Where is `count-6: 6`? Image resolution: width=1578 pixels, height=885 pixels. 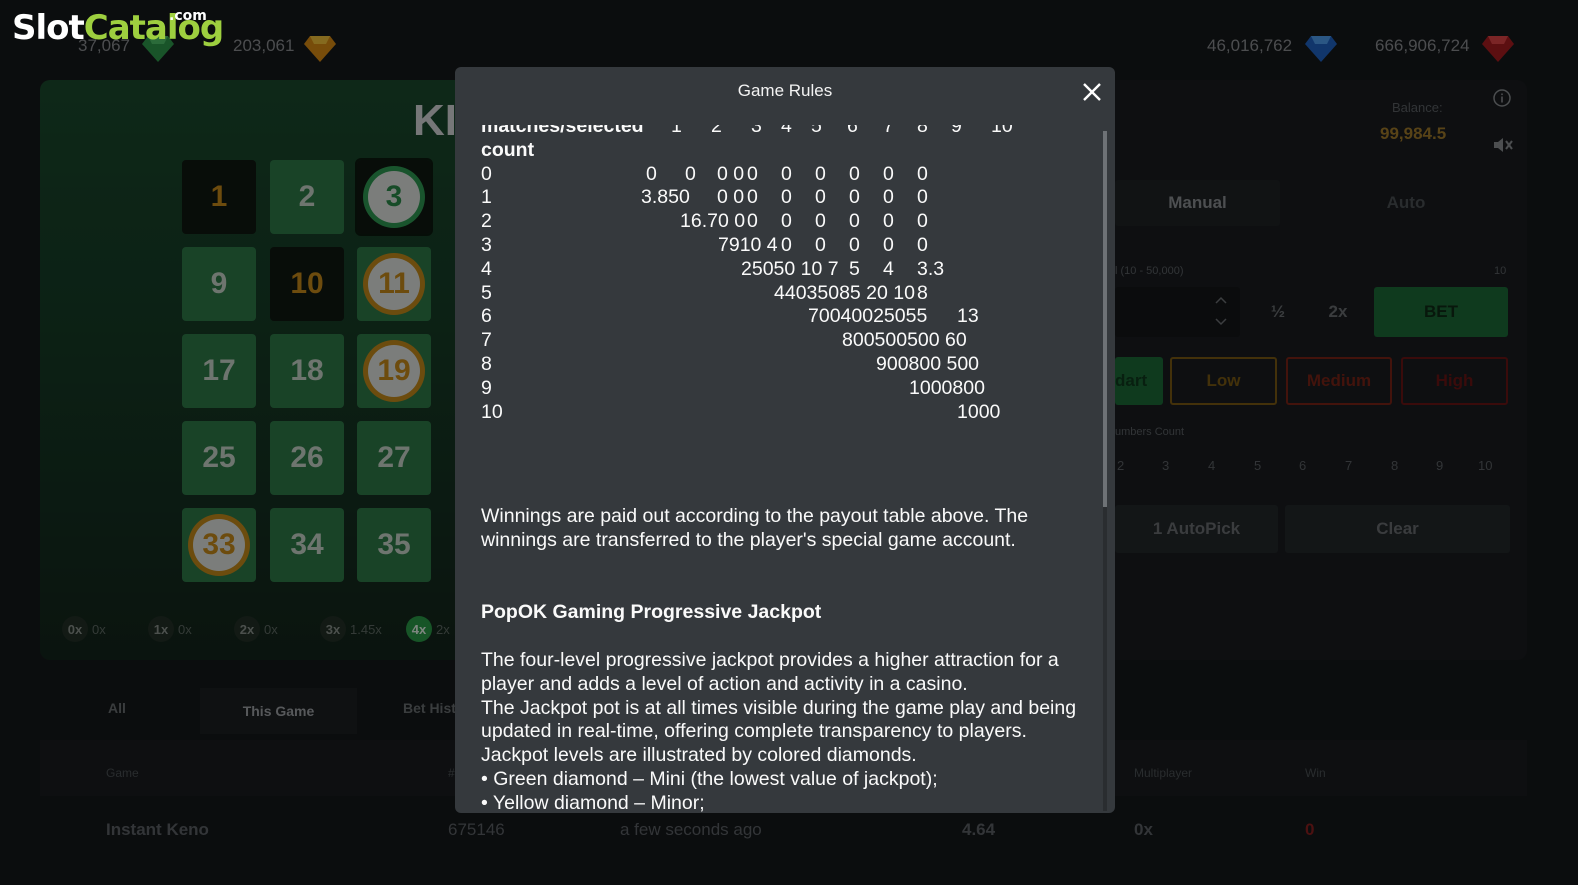 count-6: 6 is located at coordinates (1302, 465).